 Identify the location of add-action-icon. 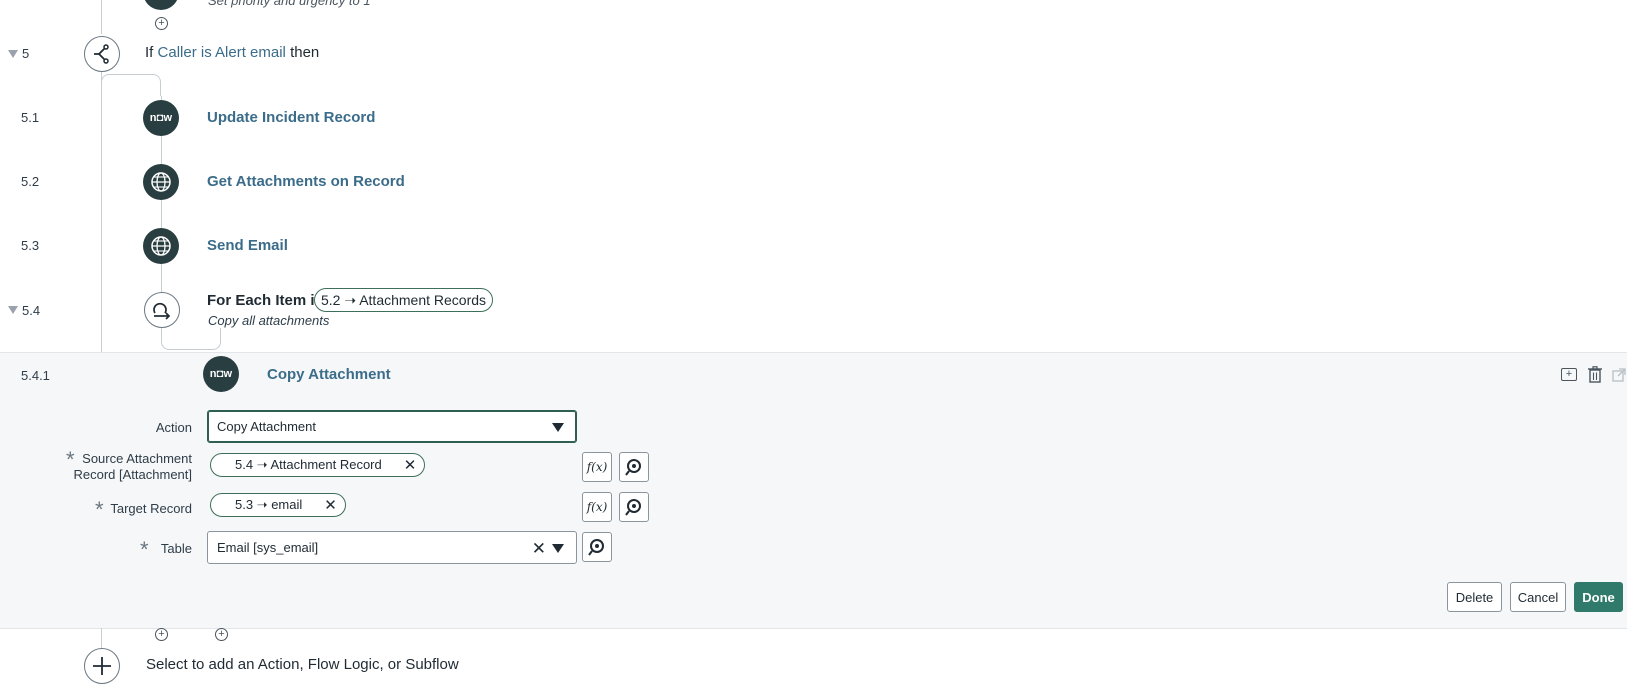
(102, 666).